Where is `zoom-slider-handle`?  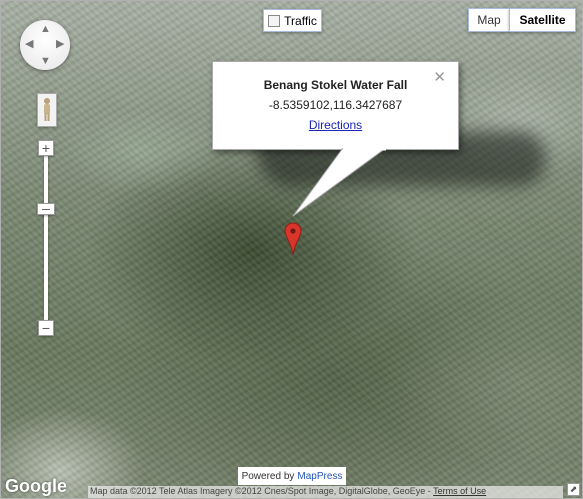
zoom-slider-handle is located at coordinates (46, 209).